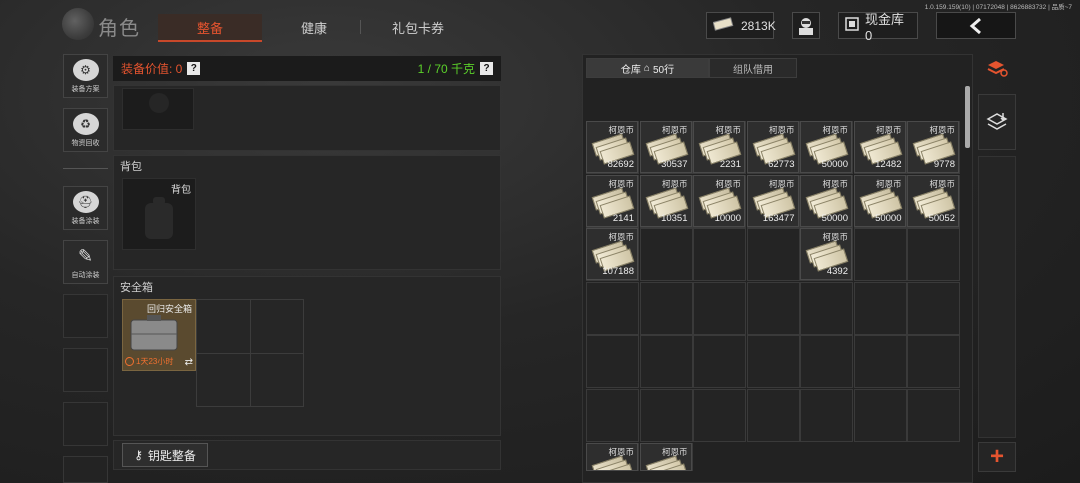 The height and width of the screenshot is (483, 1080). I want to click on tab-equipment: 整备, so click(210, 28).